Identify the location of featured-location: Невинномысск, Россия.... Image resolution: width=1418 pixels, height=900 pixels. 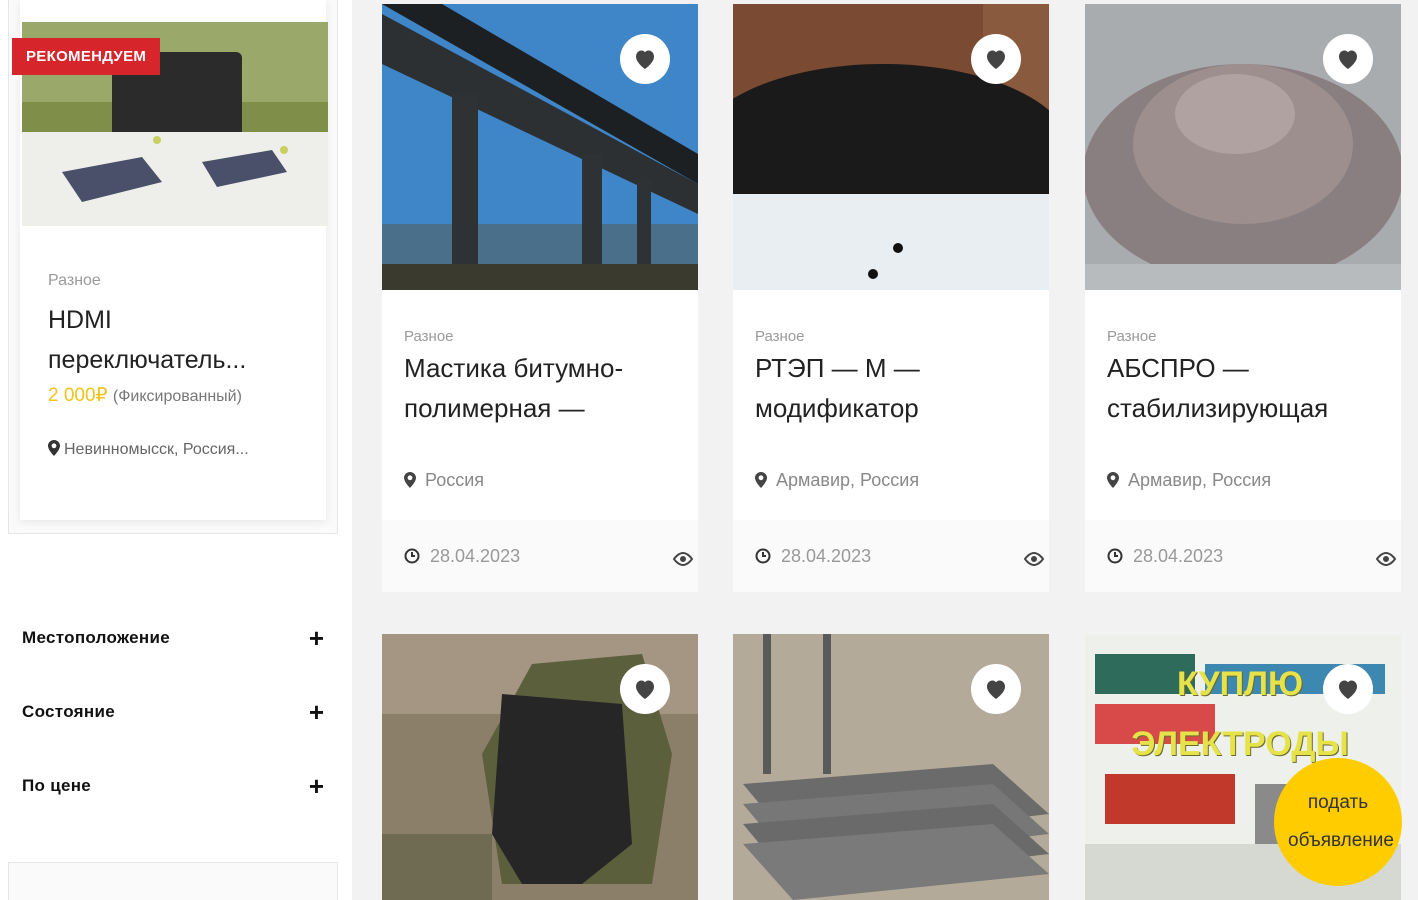
(178, 450).